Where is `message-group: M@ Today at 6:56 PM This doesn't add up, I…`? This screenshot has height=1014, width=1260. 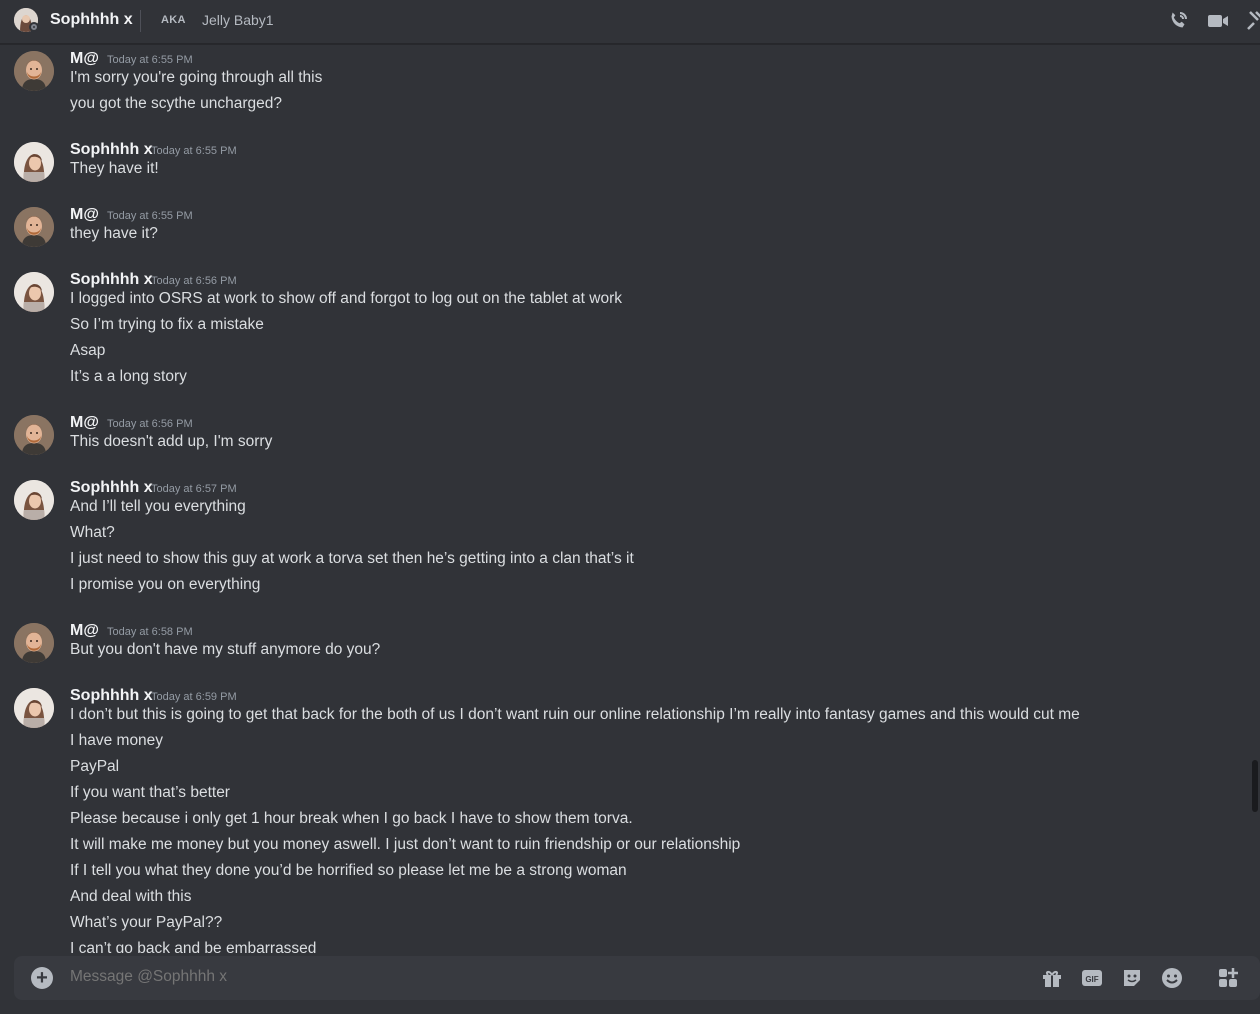 message-group: M@ Today at 6:56 PM This doesn't add up, I… is located at coordinates (625, 436).